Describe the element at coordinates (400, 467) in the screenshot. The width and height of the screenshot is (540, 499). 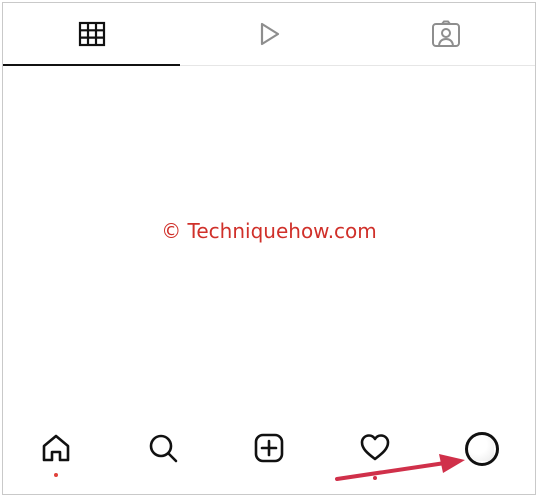
I see `pointer-arrow-annotation` at that location.